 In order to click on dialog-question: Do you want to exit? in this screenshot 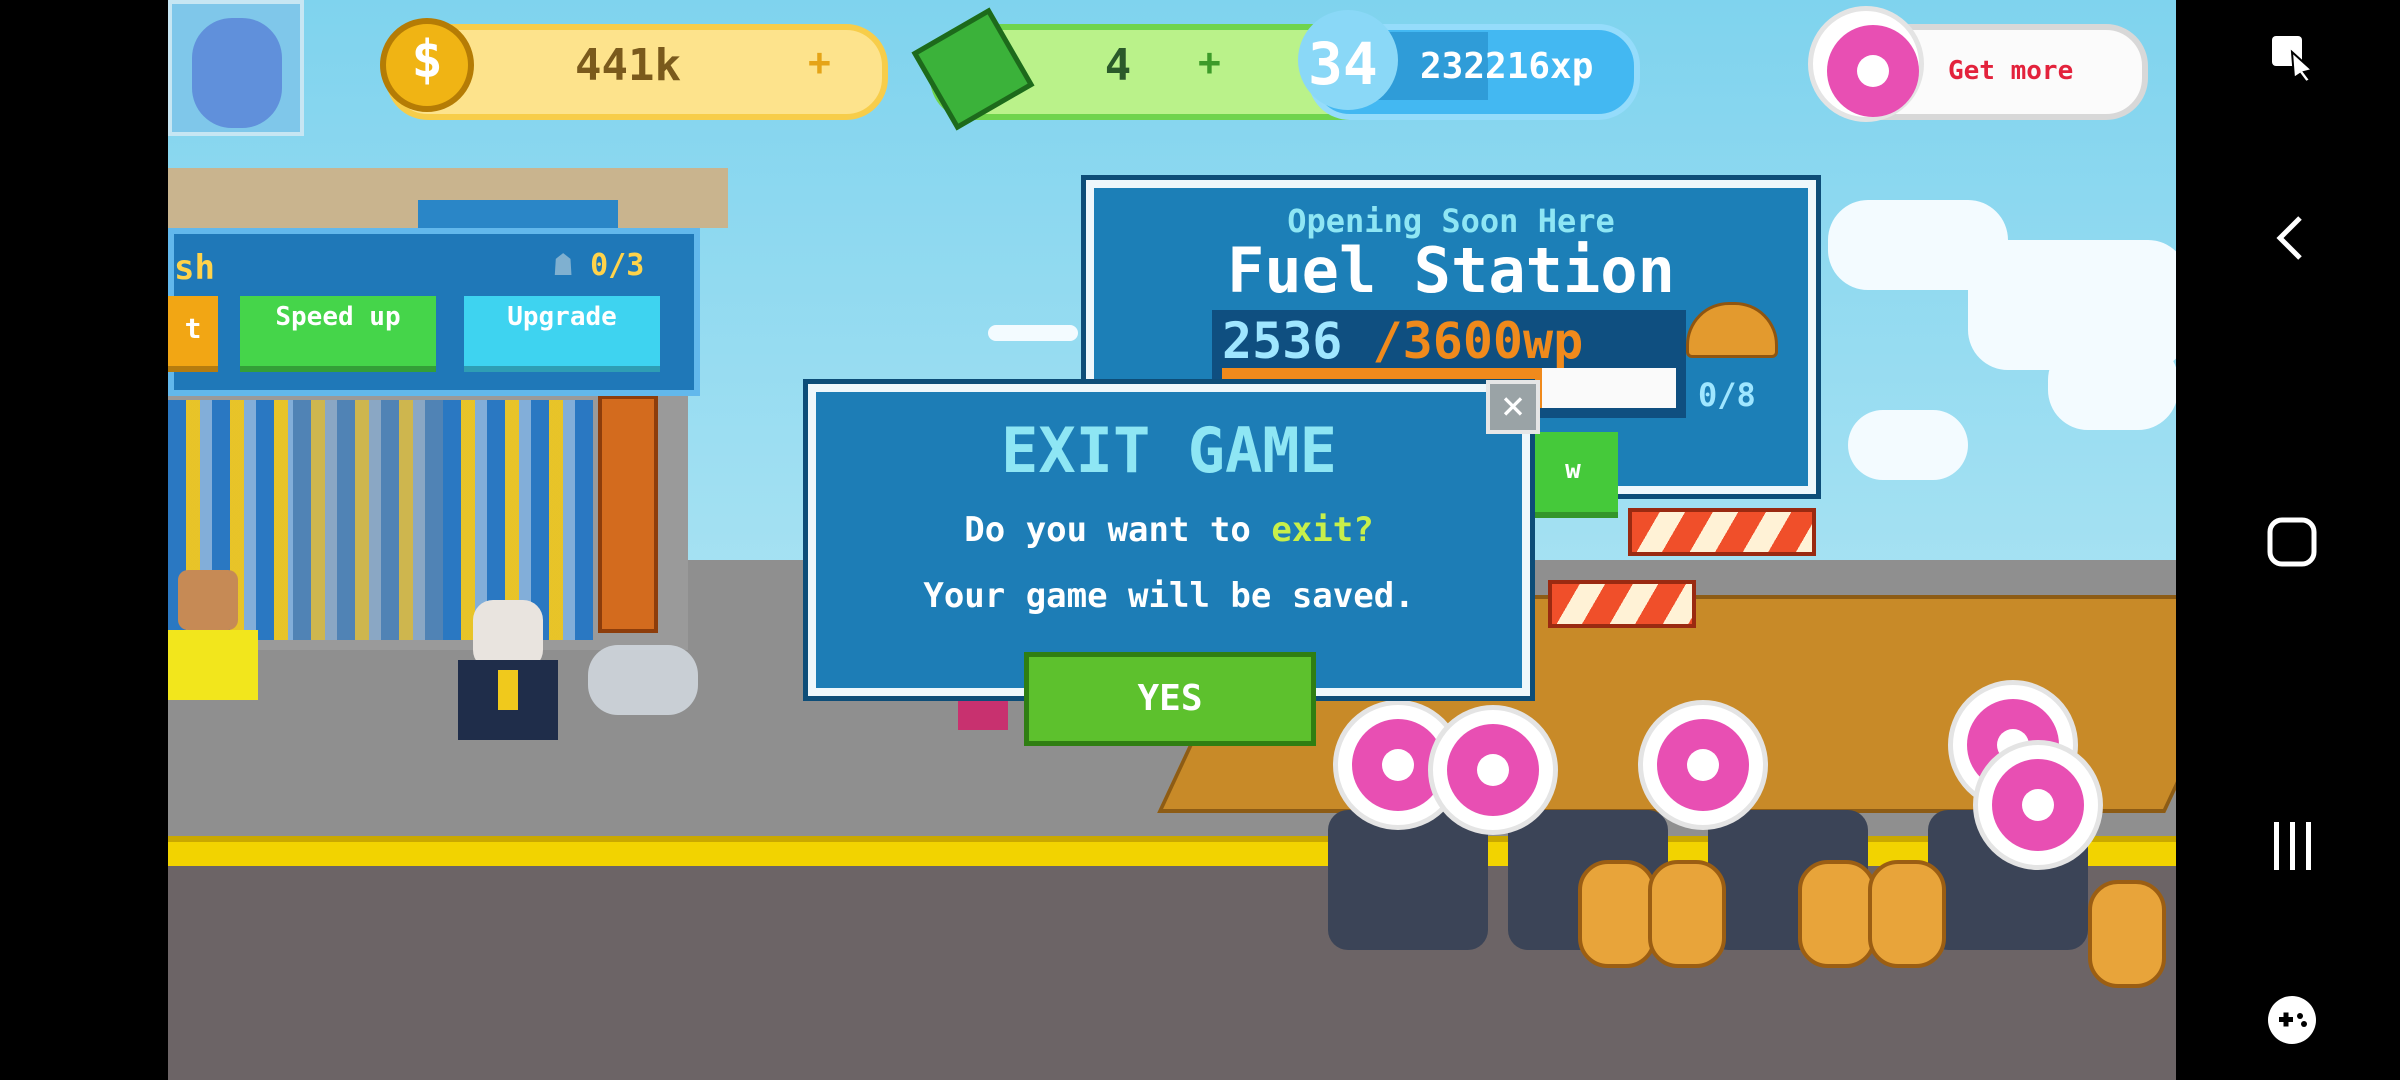, I will do `click(1169, 530)`.